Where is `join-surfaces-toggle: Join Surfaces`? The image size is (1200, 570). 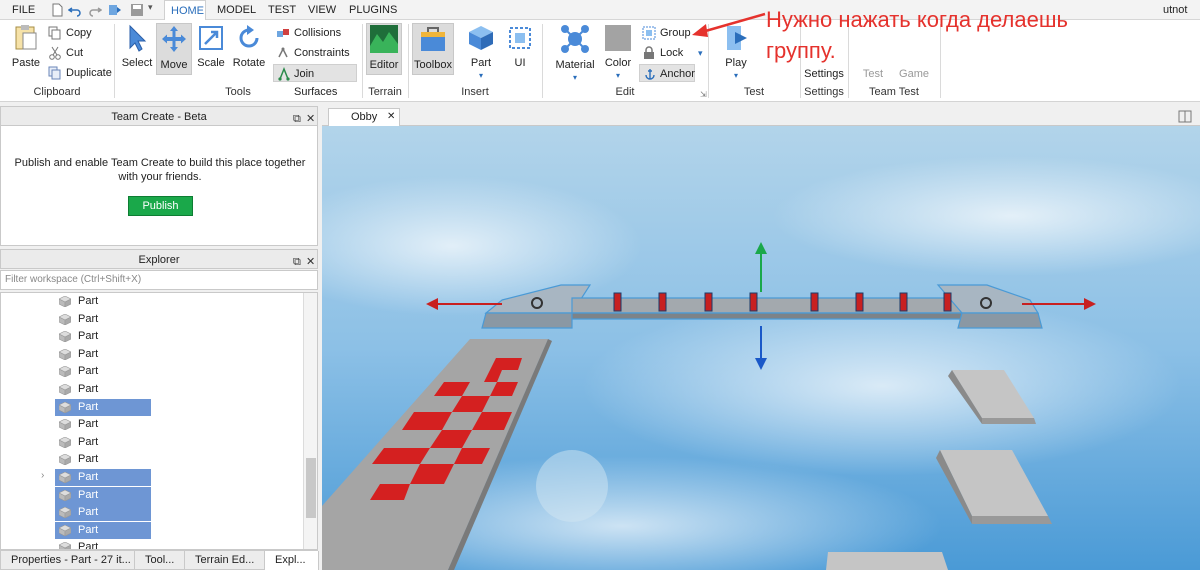
join-surfaces-toggle: Join Surfaces is located at coordinates (315, 81).